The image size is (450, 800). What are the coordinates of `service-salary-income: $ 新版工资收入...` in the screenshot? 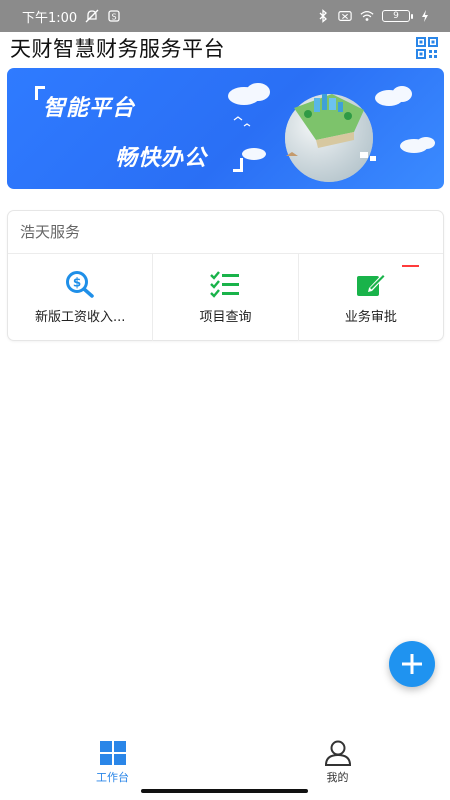 It's located at (81, 297).